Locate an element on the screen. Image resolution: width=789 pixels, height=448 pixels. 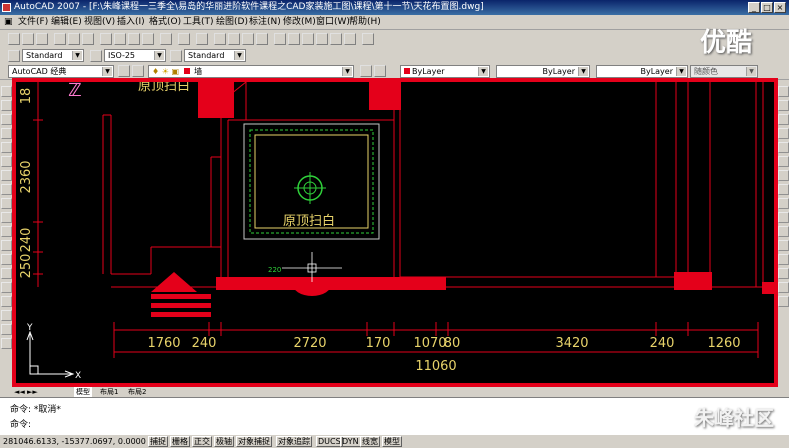
break-icon is located at coordinates (783, 245).